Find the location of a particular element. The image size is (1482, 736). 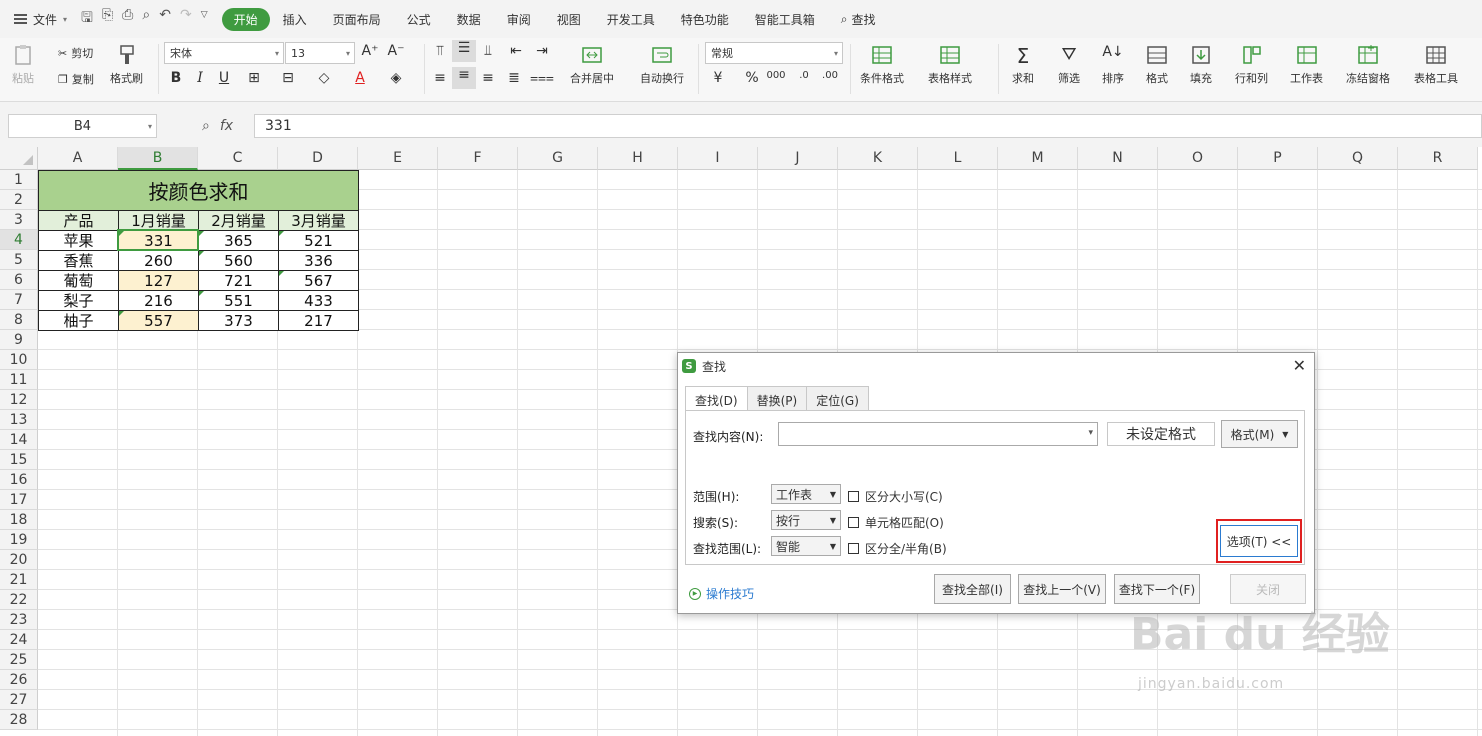

table-cell: 721 is located at coordinates (238, 280).